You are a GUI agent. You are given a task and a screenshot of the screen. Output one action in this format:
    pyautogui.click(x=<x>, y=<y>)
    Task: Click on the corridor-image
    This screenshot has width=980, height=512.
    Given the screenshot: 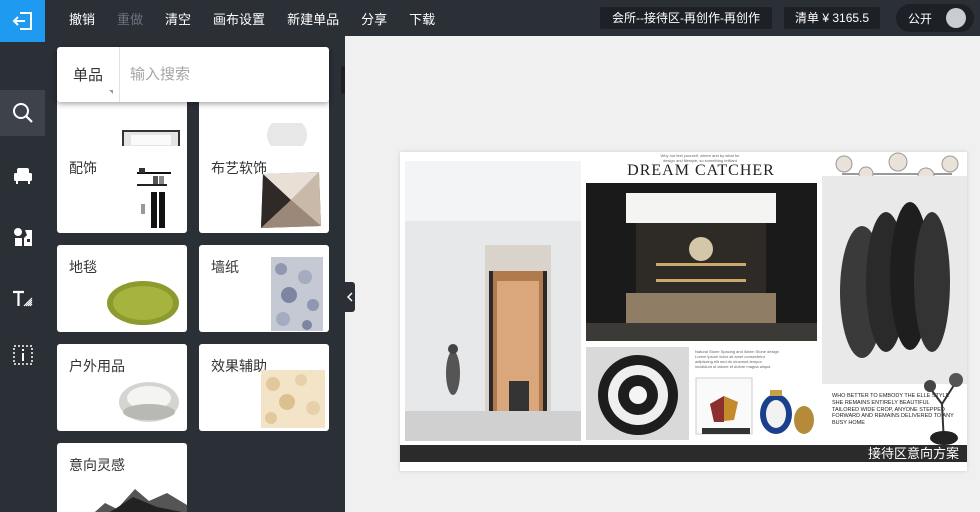 What is the action you would take?
    pyautogui.click(x=493, y=301)
    